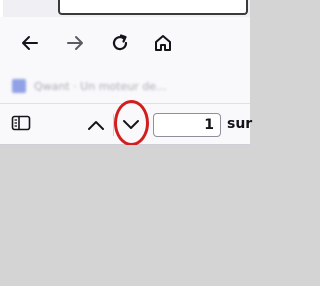 Image resolution: width=320 pixels, height=286 pixels. Describe the element at coordinates (113, 125) in the screenshot. I see `toolbar-separator` at that location.